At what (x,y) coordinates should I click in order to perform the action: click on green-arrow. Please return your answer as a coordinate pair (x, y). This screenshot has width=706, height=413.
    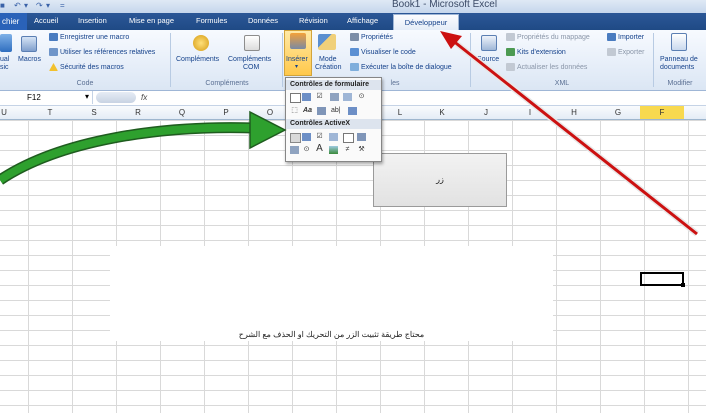
    Looking at the image, I should click on (143, 147).